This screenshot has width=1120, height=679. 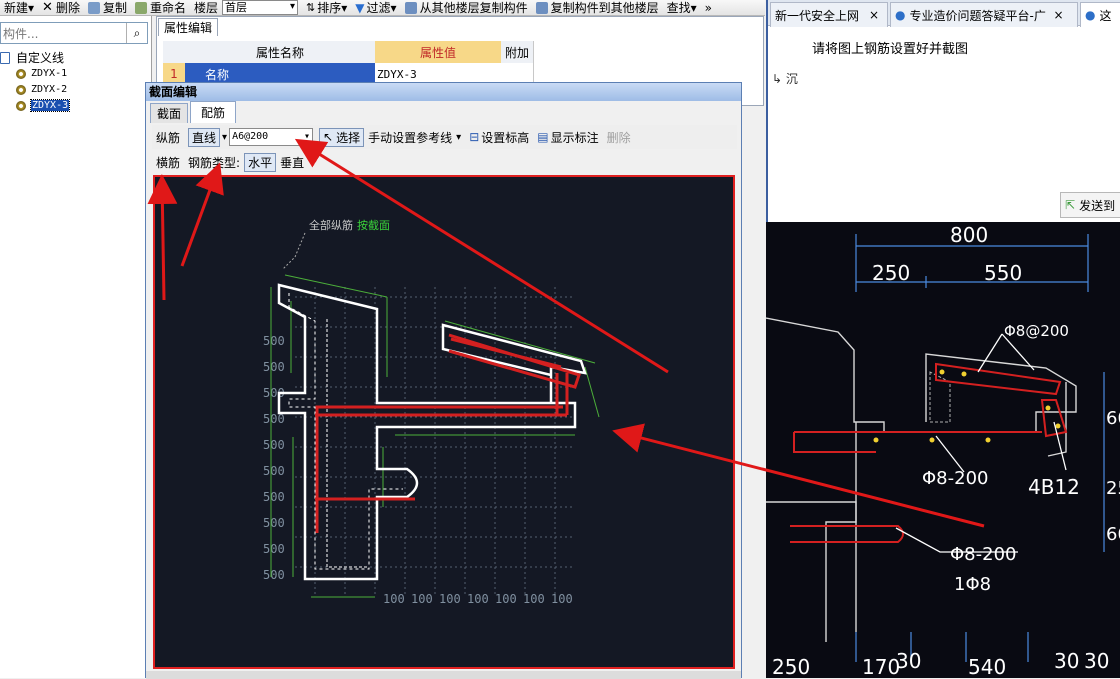 What do you see at coordinates (987, 666) in the screenshot?
I see `cad-bottom-dim: 540` at bounding box center [987, 666].